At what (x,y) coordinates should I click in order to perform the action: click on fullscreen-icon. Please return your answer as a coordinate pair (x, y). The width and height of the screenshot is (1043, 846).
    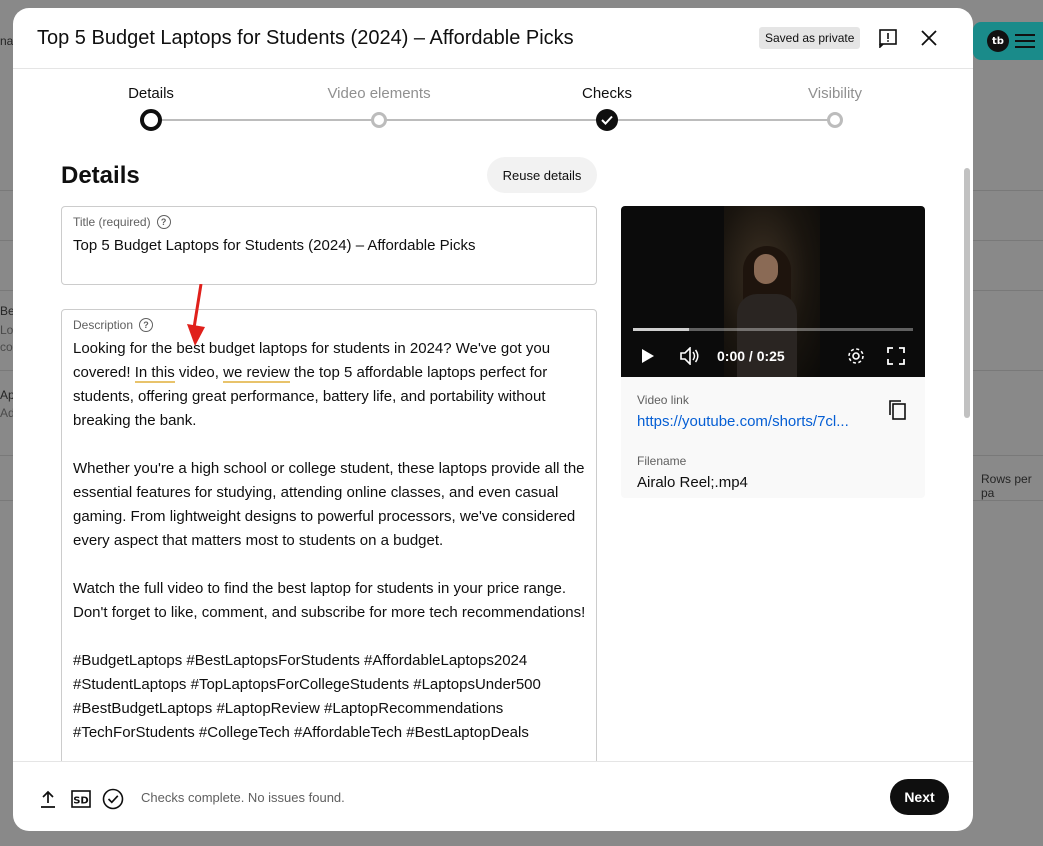
    Looking at the image, I should click on (896, 356).